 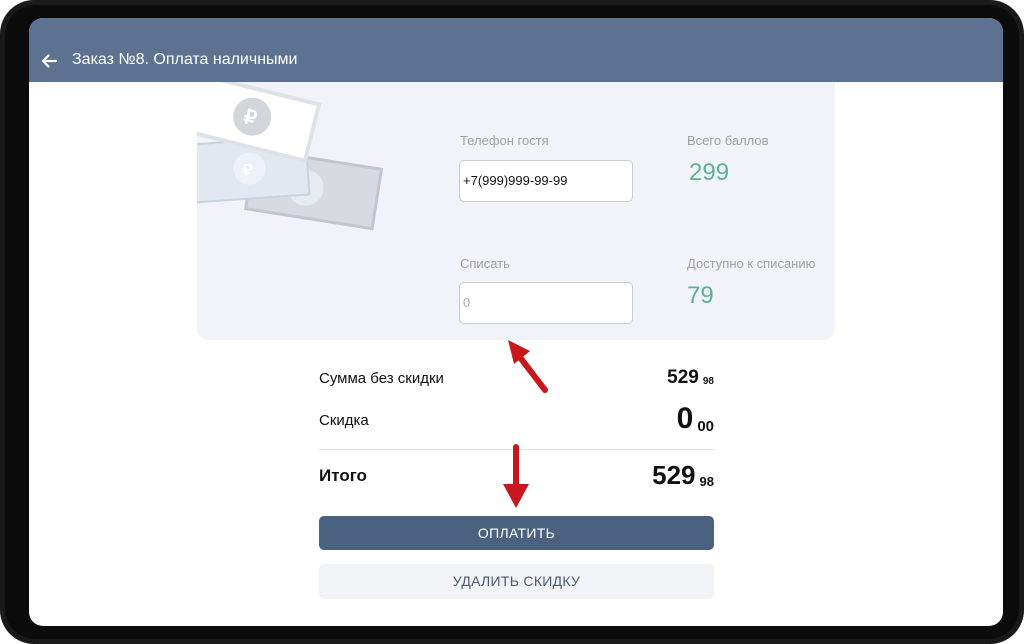 I want to click on total-points-label: Всего баллов, so click(x=728, y=140).